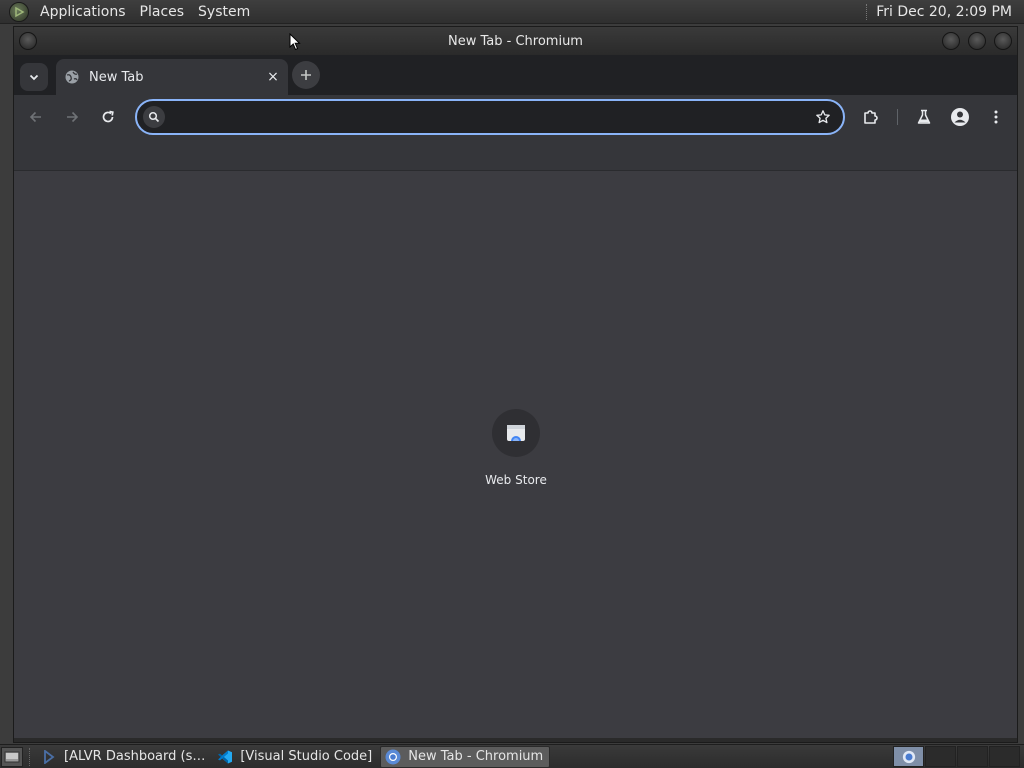 The width and height of the screenshot is (1024, 768). I want to click on flask-icon, so click(924, 116).